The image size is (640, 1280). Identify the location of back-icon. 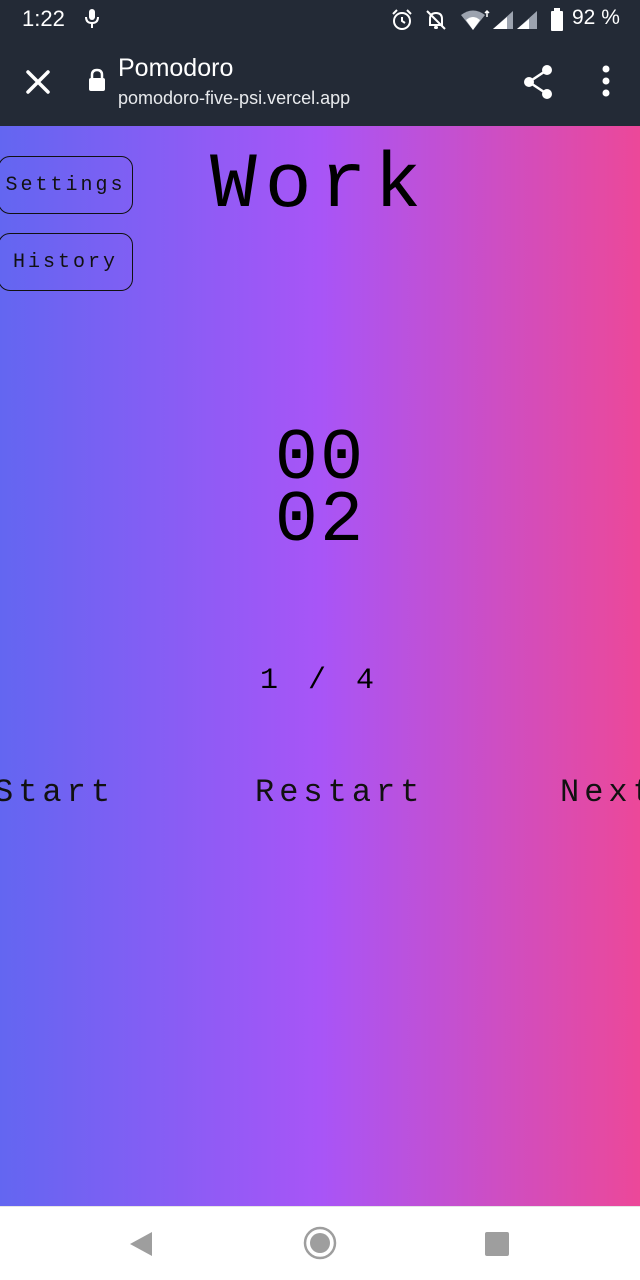
(141, 1246).